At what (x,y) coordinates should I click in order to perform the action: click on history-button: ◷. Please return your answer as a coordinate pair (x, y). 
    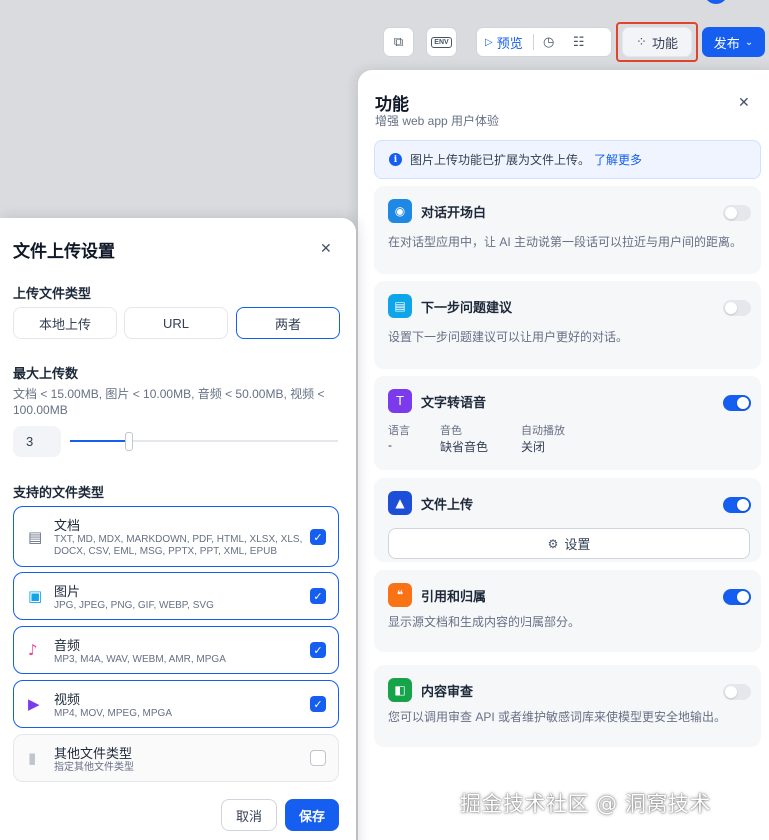
    Looking at the image, I should click on (549, 42).